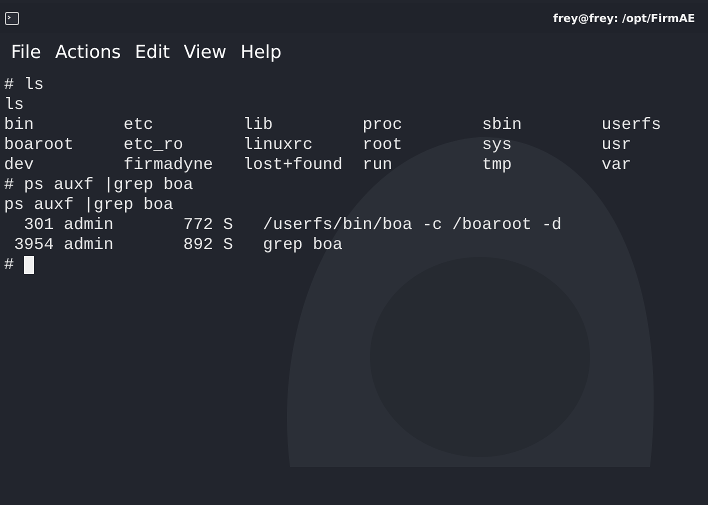  I want to click on terminal-line: 301 admin 772 S /userfs/bin/boa -c /boaroot -d, so click(292, 225).